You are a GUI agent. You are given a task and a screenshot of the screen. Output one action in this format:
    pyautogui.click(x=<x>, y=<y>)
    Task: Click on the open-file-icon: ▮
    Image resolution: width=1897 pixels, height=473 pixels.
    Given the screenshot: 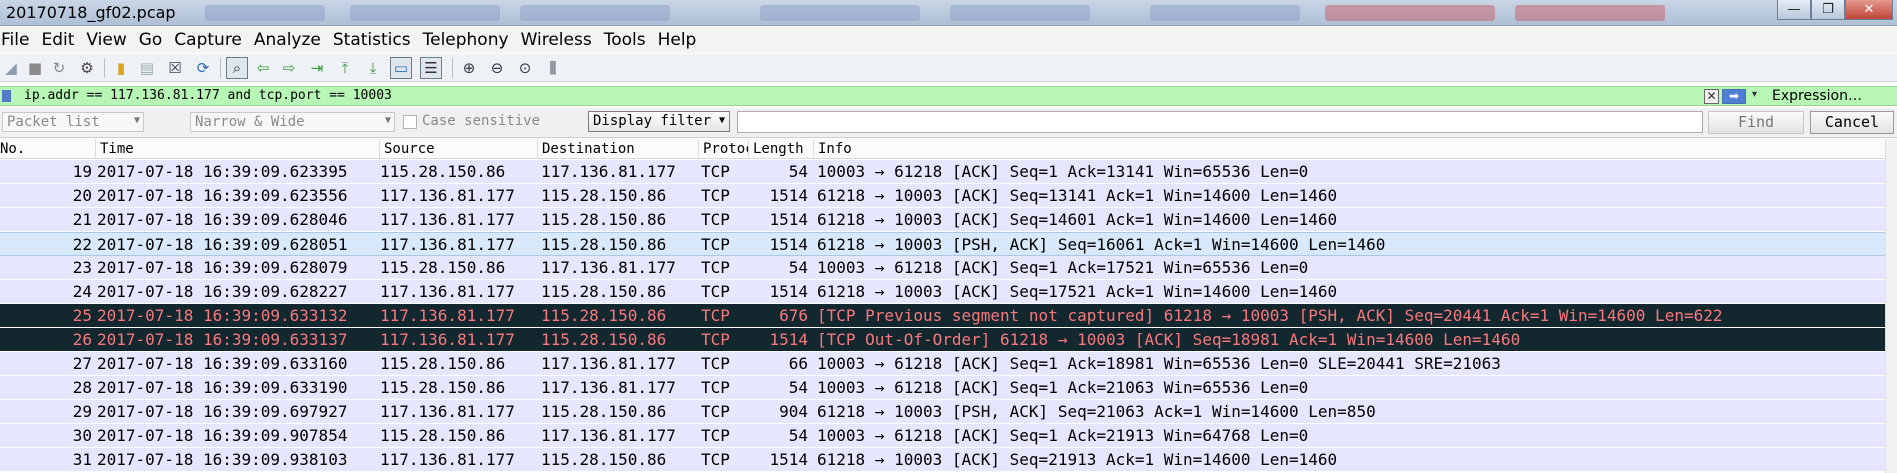 What is the action you would take?
    pyautogui.click(x=121, y=68)
    